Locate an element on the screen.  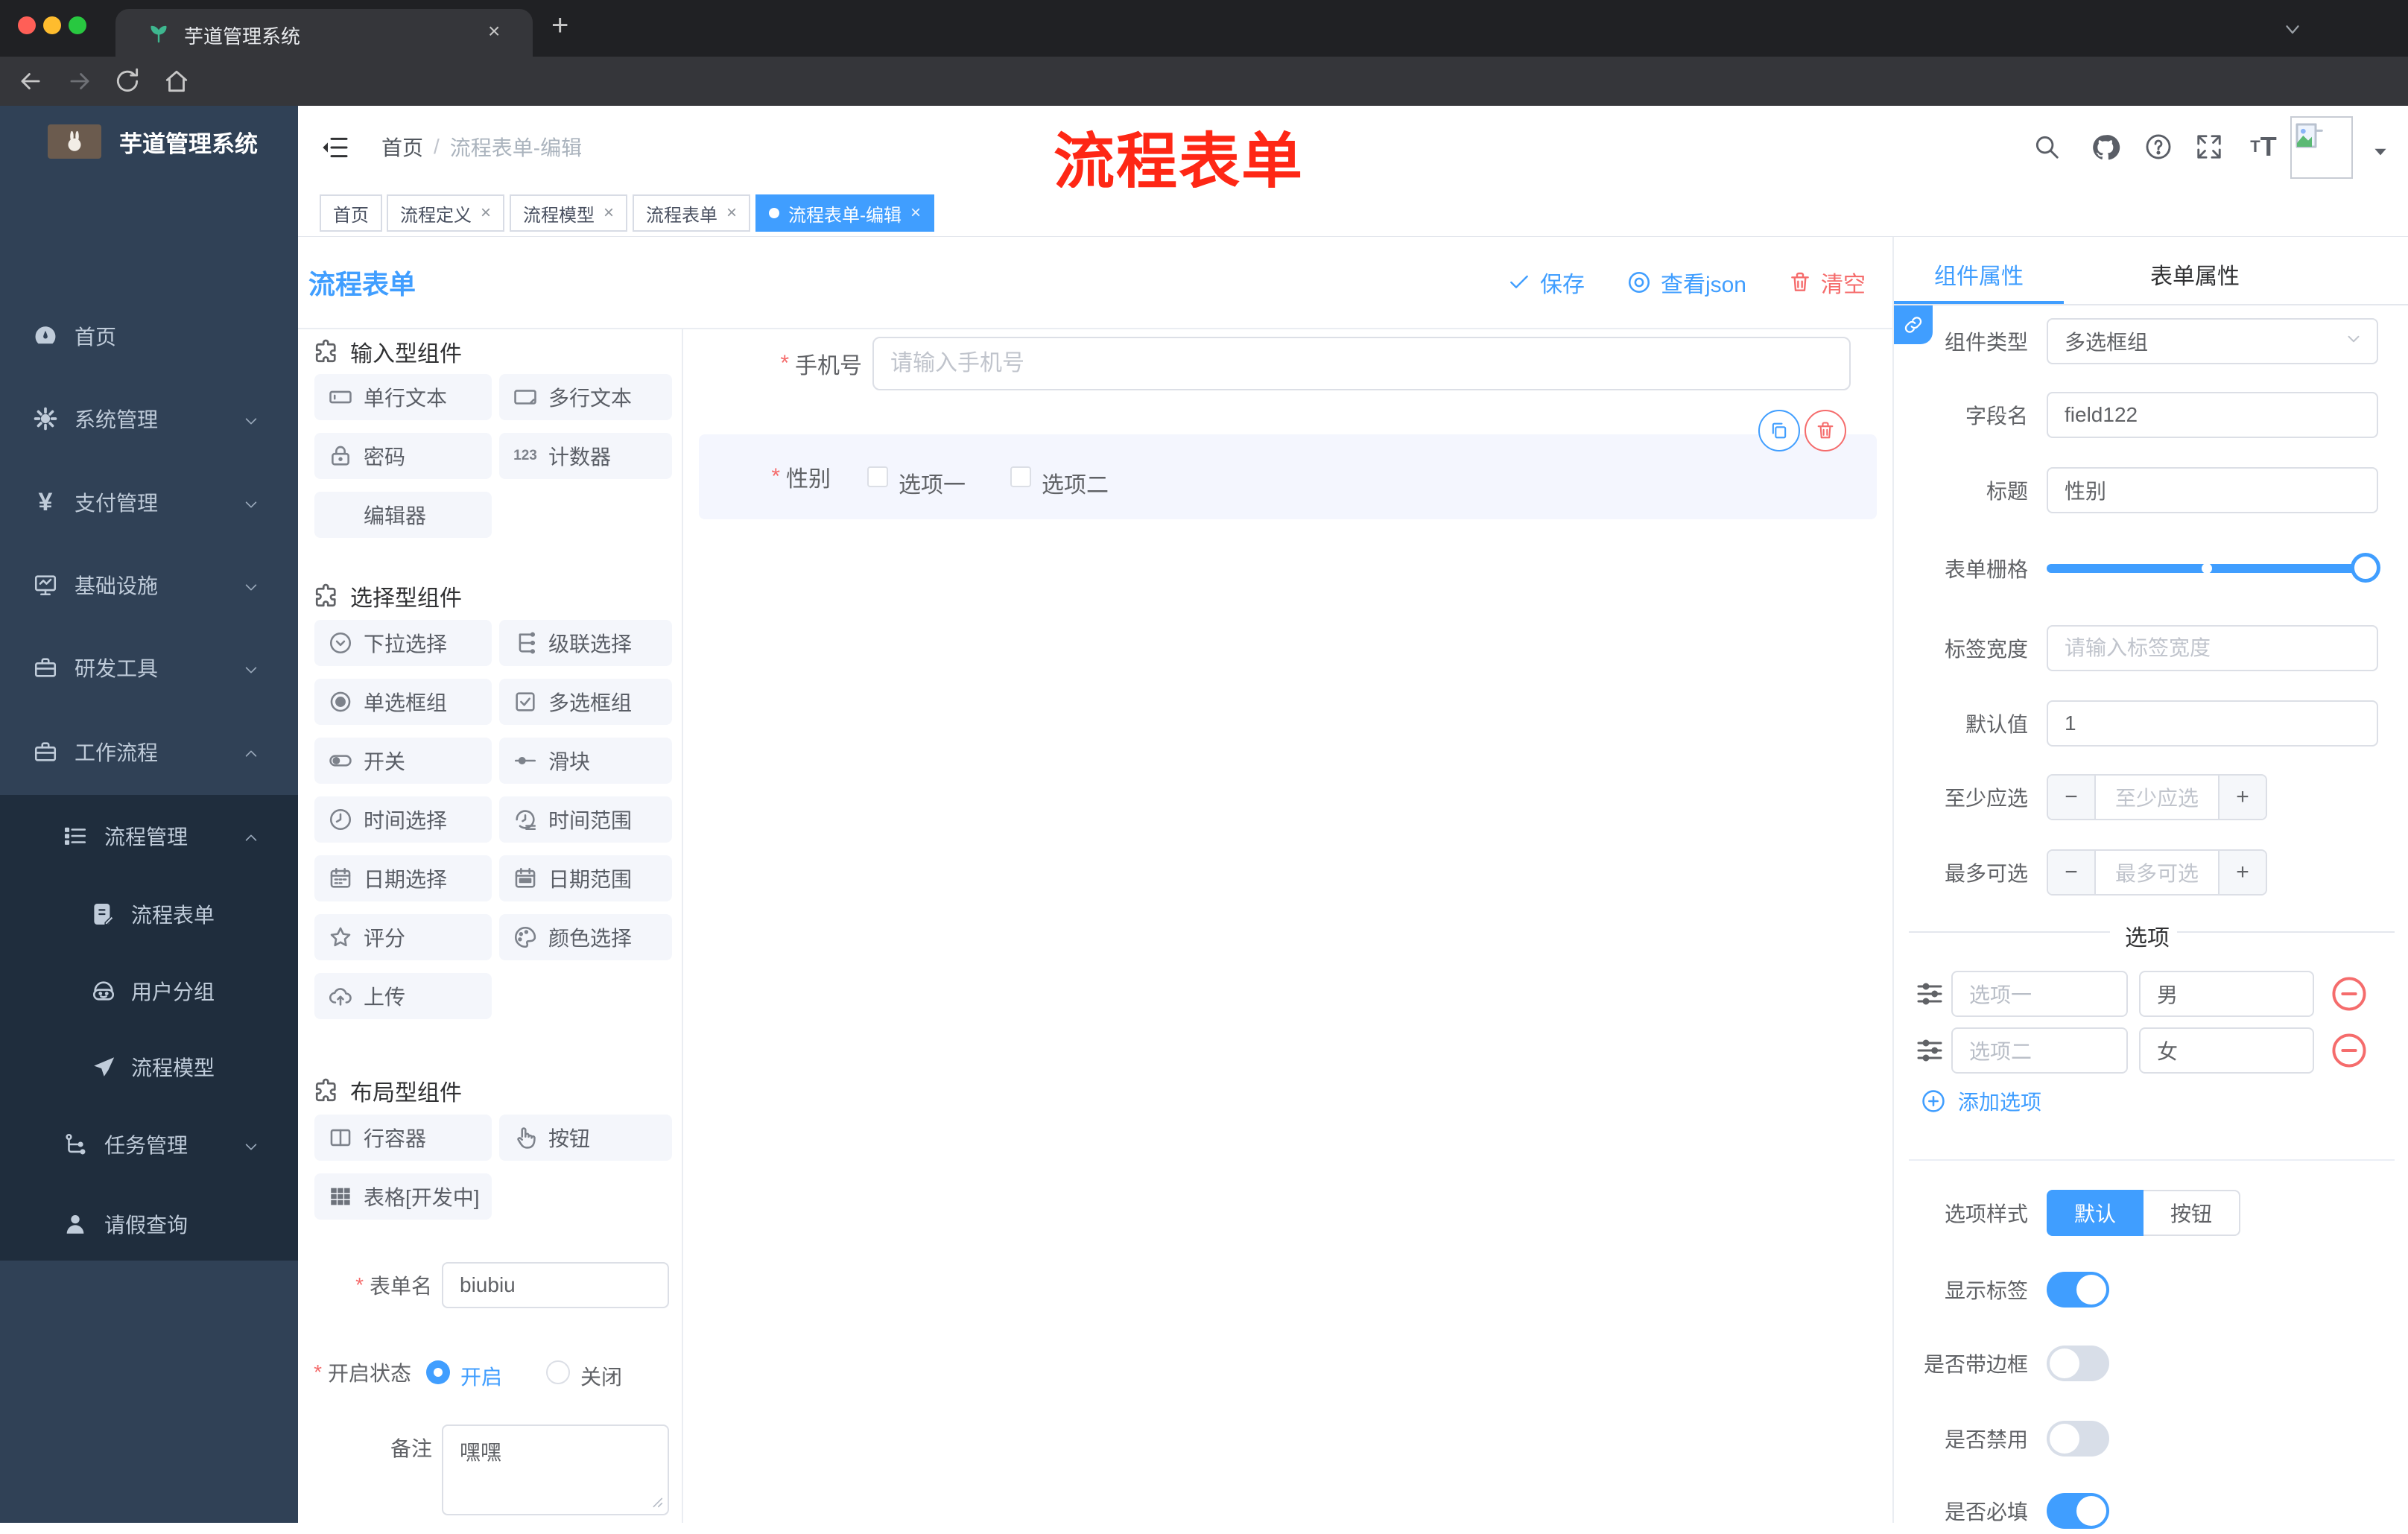
copy-component-button is located at coordinates (1779, 430).